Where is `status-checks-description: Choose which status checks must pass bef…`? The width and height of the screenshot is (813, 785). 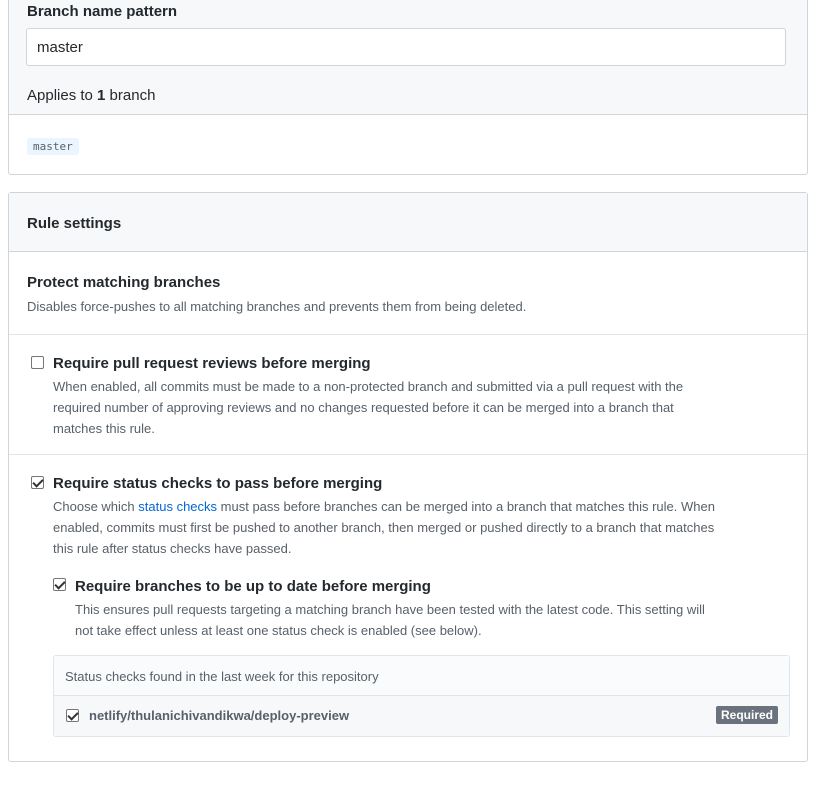
status-checks-description: Choose which status checks must pass bef… is located at coordinates (384, 527).